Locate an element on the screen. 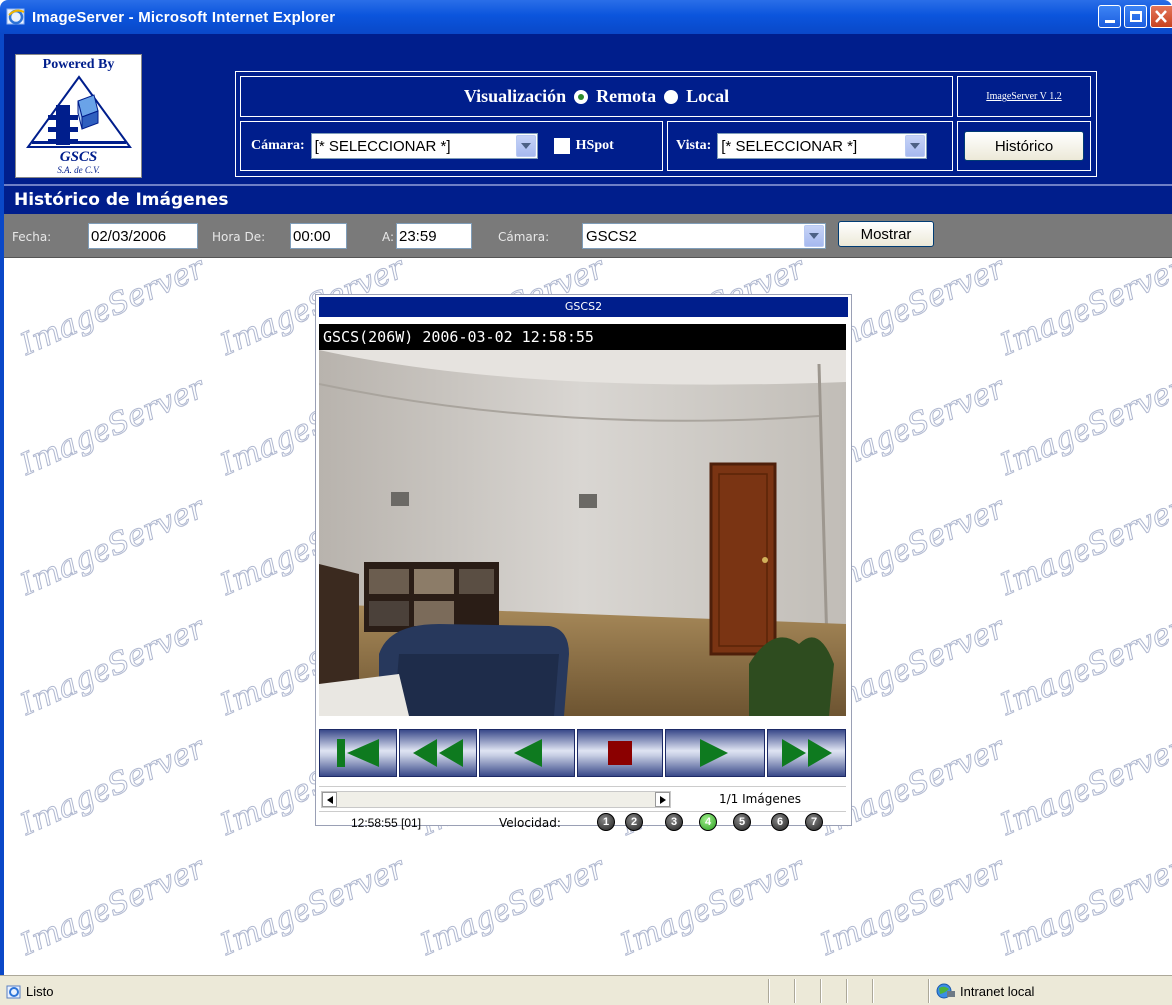 This screenshot has width=1172, height=1005. fecha-input: 02/03/2006 is located at coordinates (143, 236).